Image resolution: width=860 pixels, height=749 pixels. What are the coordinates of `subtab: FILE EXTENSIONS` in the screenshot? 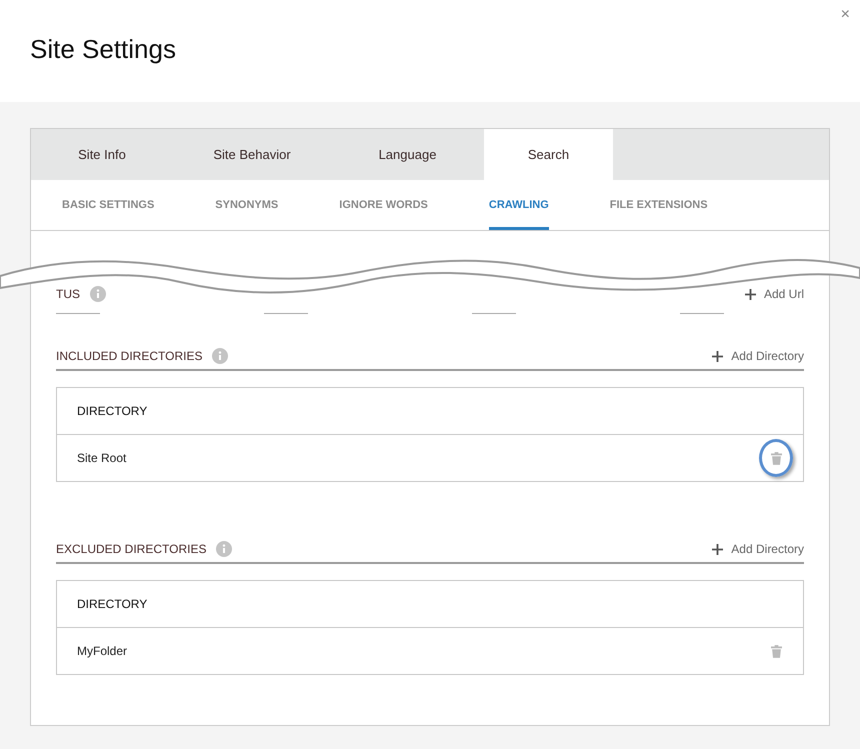 It's located at (659, 205).